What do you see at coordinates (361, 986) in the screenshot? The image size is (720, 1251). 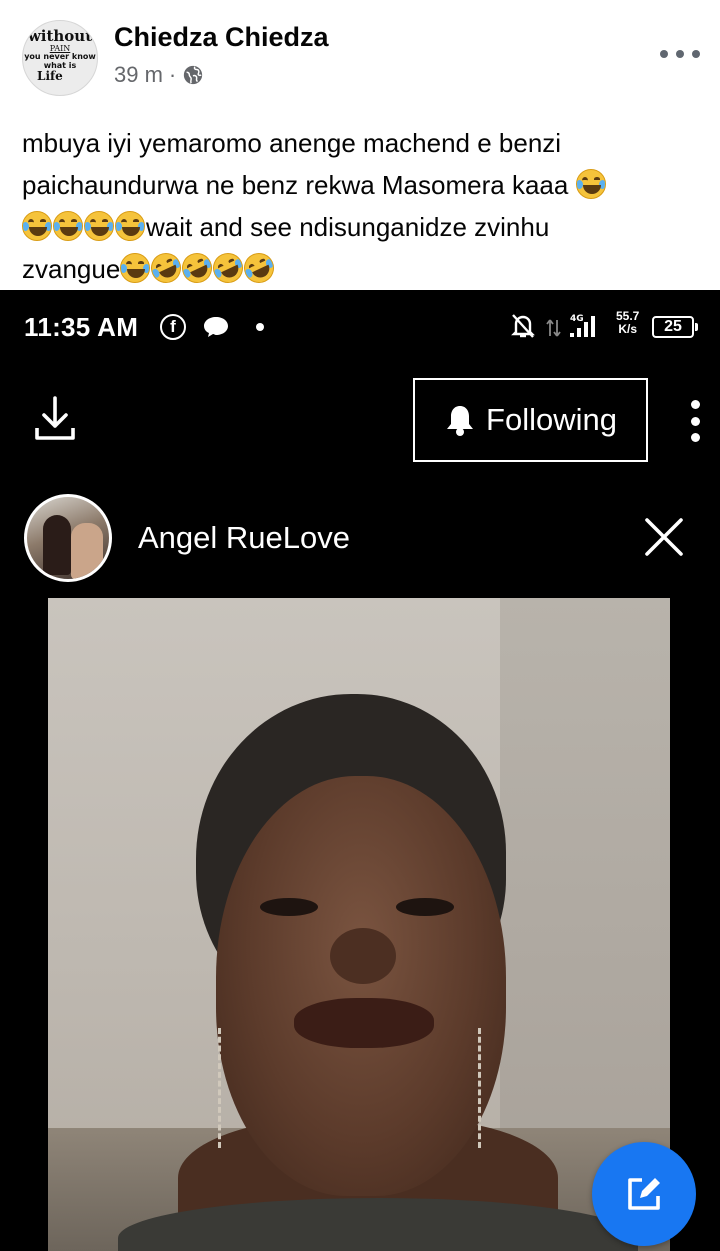 I see `video-person-face` at bounding box center [361, 986].